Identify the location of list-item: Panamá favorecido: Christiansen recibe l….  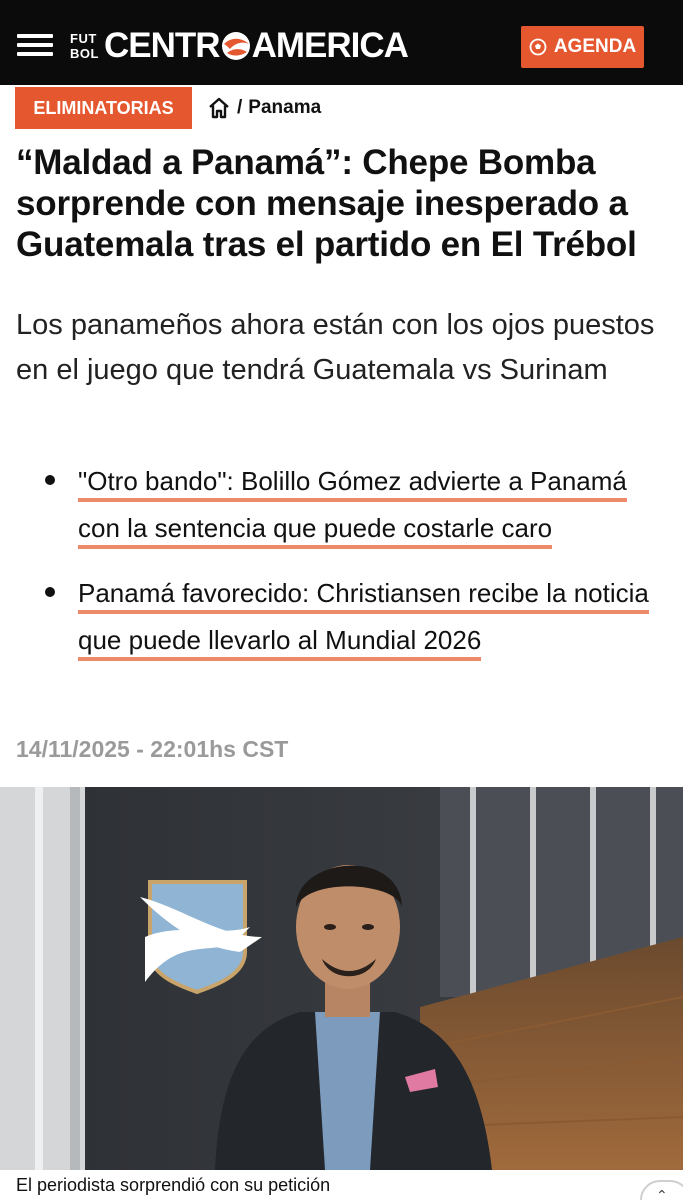
(355, 617).